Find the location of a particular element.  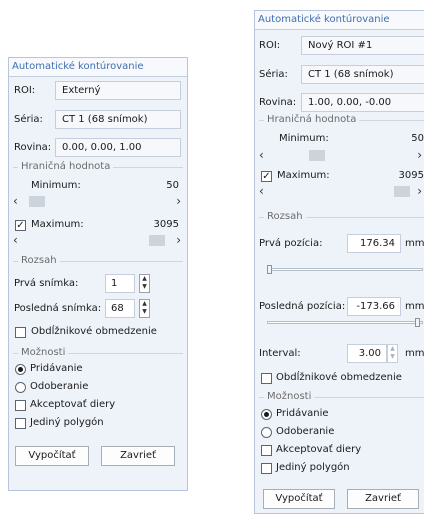

prva-snimka-label: Prvá snímka: is located at coordinates (46, 283).